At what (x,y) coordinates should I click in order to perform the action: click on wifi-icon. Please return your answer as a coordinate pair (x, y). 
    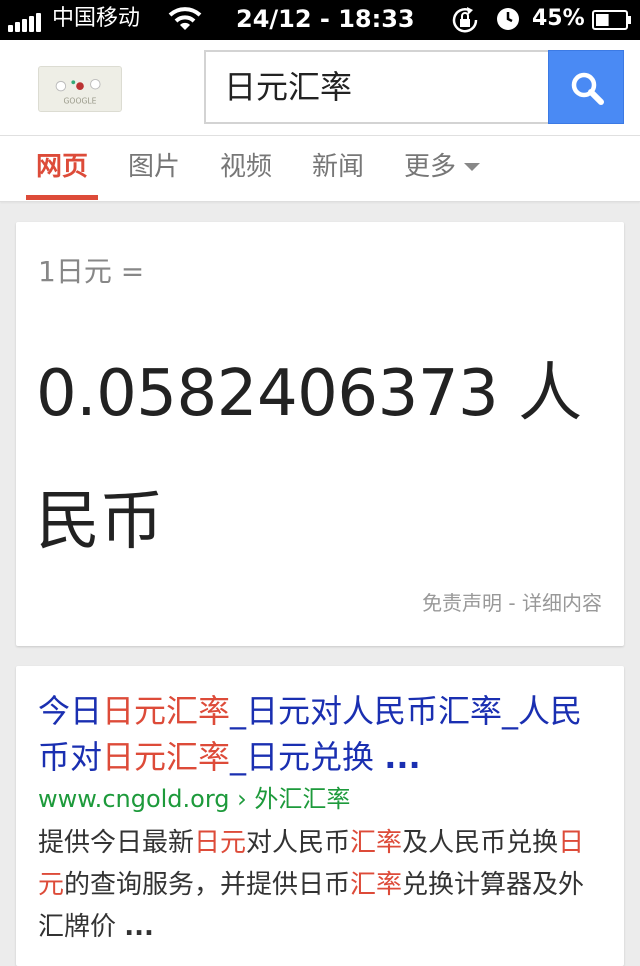
    Looking at the image, I should click on (185, 18).